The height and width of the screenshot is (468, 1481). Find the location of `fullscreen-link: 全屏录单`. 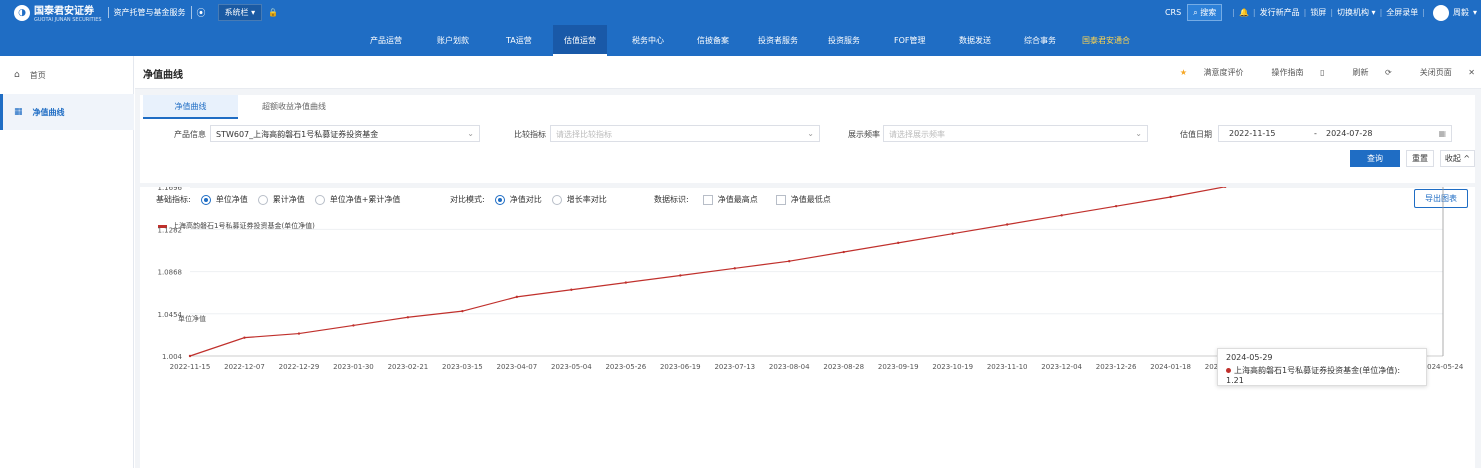

fullscreen-link: 全屏录单 is located at coordinates (1402, 12).